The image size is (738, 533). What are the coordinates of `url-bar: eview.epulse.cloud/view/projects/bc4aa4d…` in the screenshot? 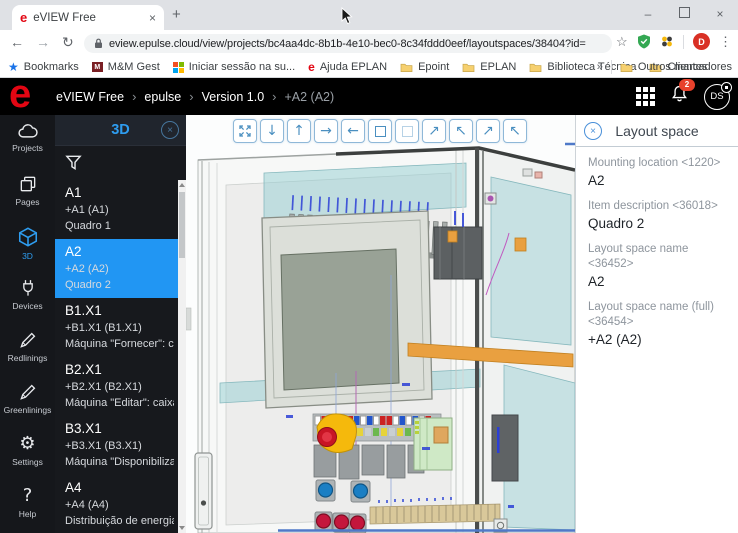 It's located at (348, 43).